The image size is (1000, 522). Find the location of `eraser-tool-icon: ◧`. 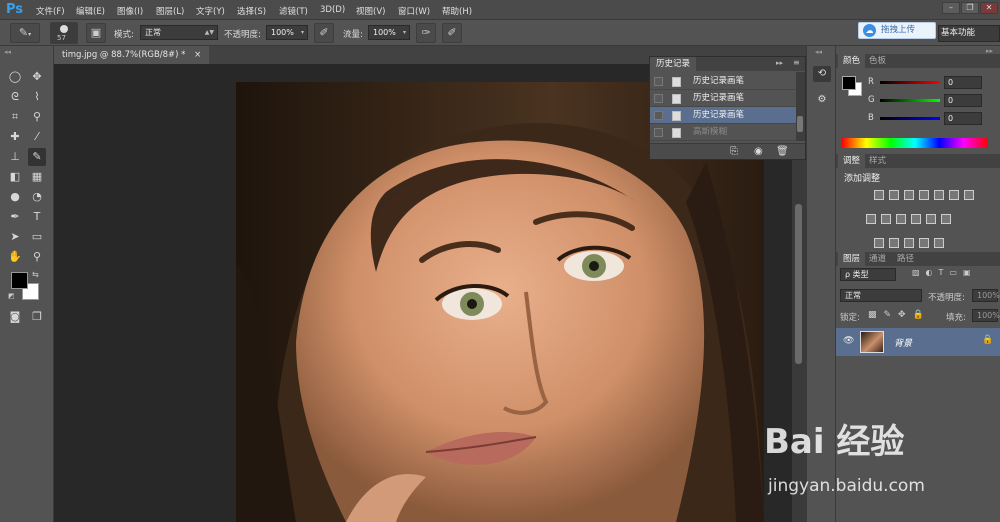

eraser-tool-icon: ◧ is located at coordinates (15, 177).